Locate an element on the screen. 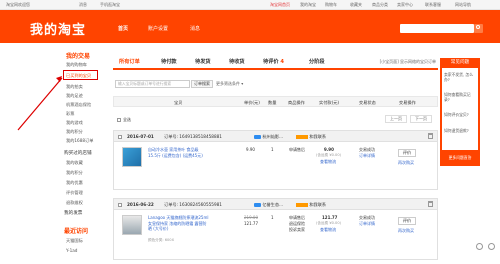 The width and height of the screenshot is (500, 264). faq-more-link: 更多问题直答 is located at coordinates (460, 158).